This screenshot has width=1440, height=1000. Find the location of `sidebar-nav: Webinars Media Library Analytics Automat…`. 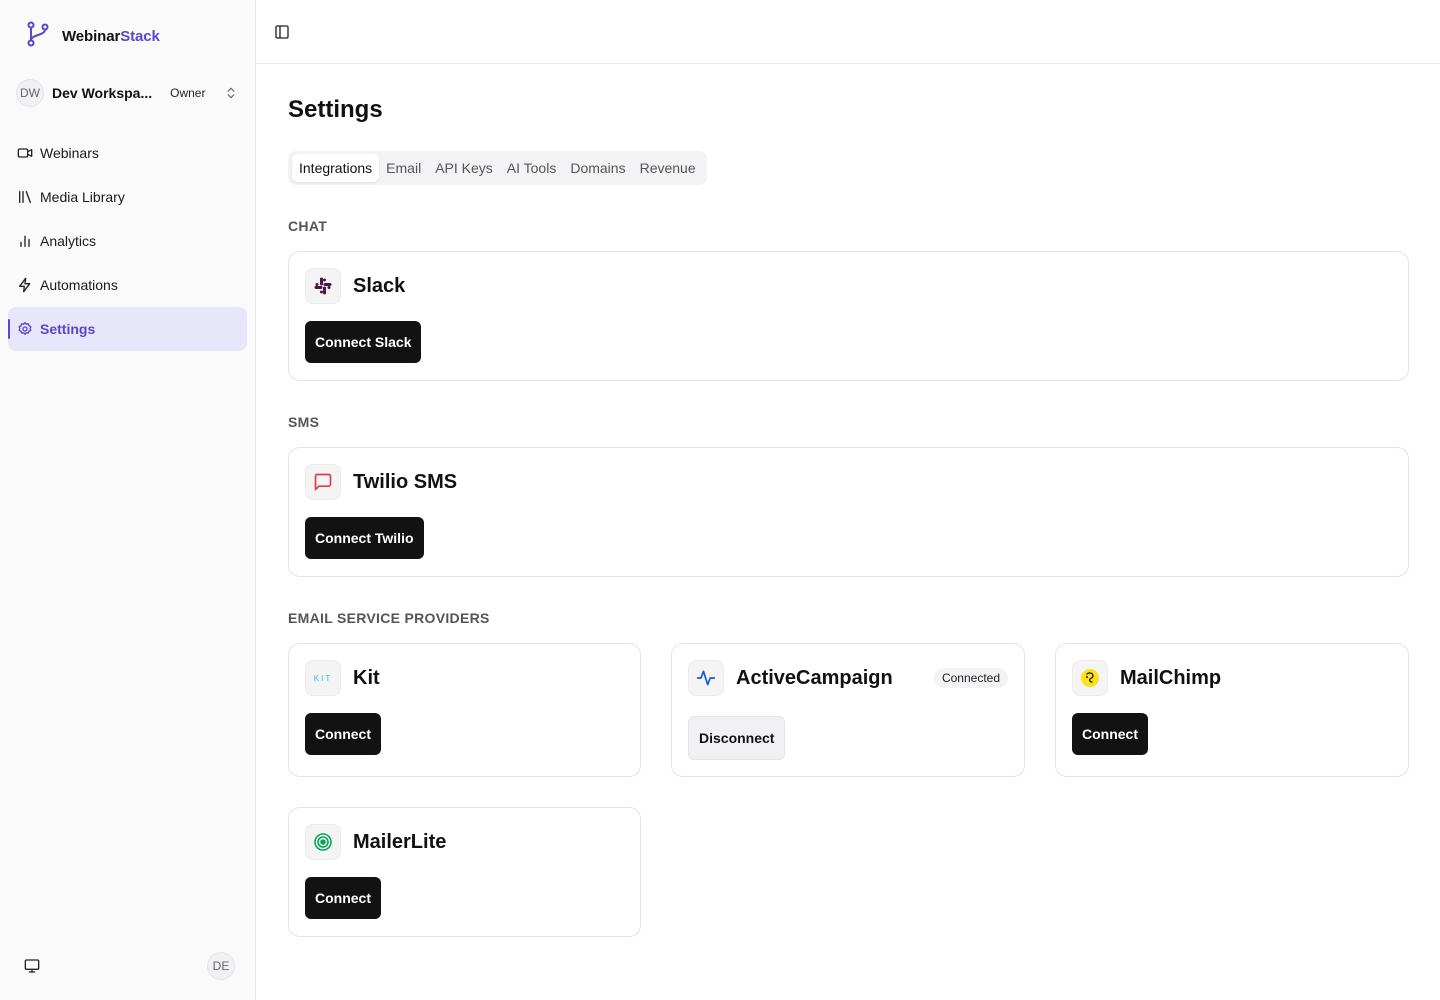

sidebar-nav: Webinars Media Library Analytics Automat… is located at coordinates (127, 241).